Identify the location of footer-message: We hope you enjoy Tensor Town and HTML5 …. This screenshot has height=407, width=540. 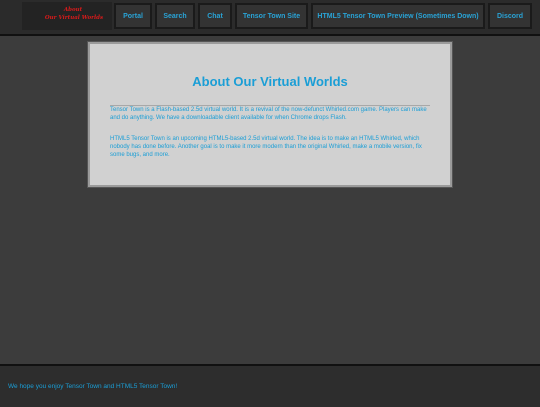
(93, 386).